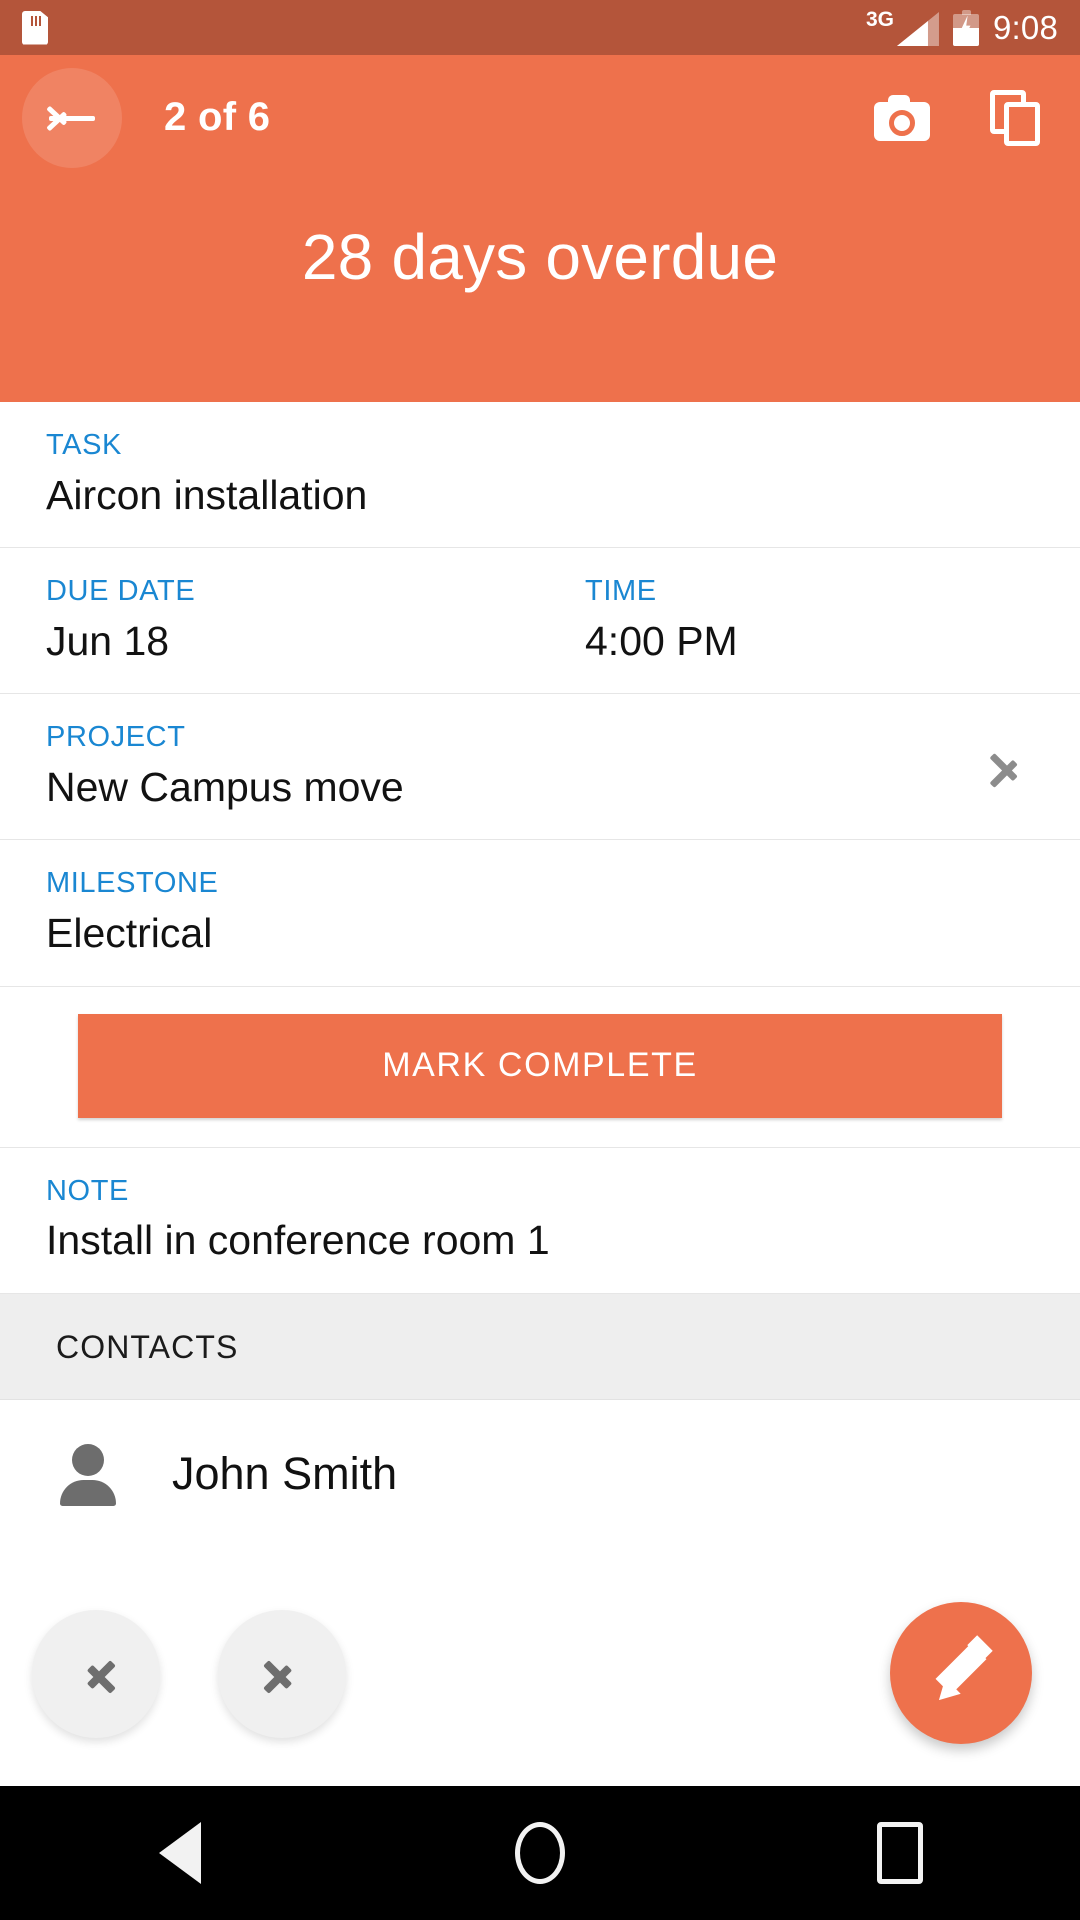  Describe the element at coordinates (540, 27) in the screenshot. I see `status-bar: 3G 9:08` at that location.